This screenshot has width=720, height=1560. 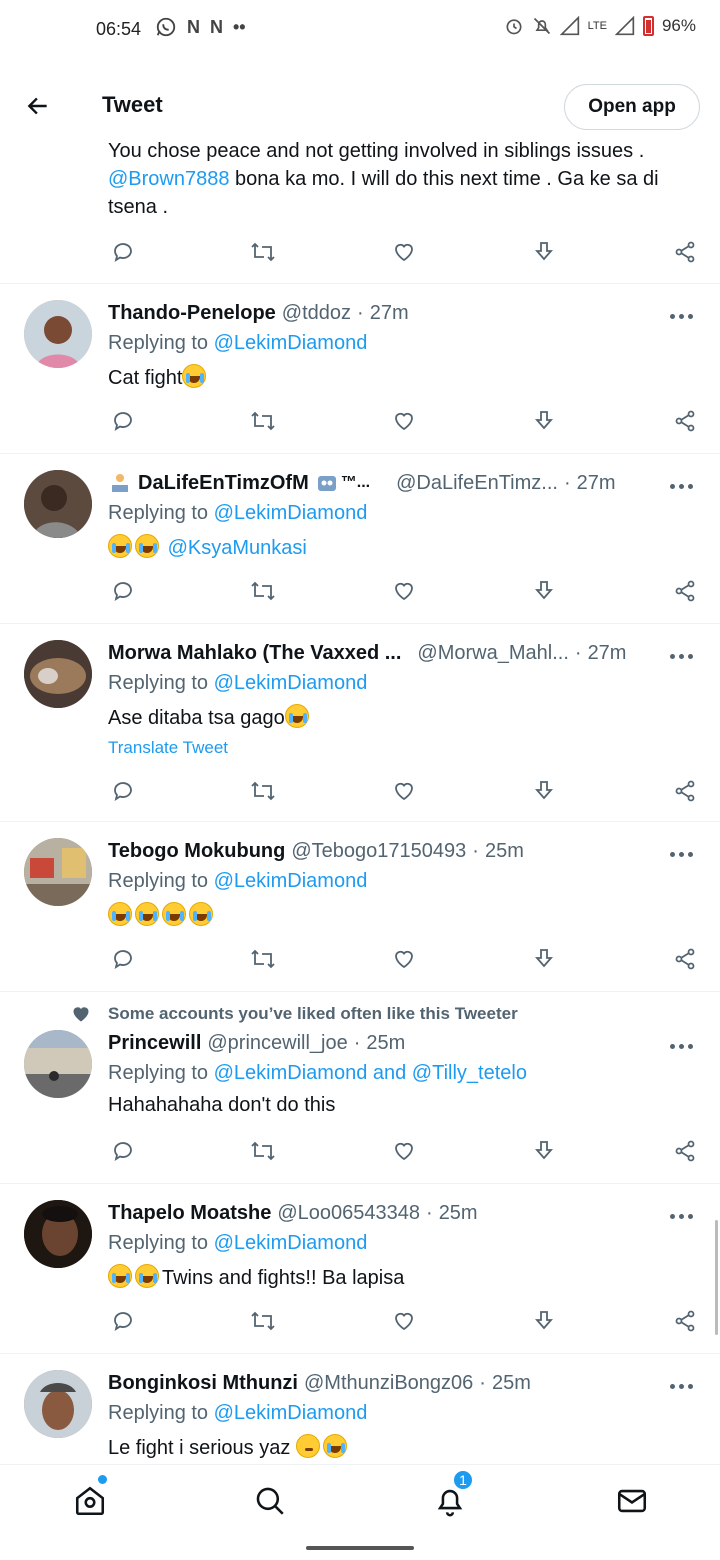 I want to click on username: @Tebogo17150493, so click(x=378, y=851).